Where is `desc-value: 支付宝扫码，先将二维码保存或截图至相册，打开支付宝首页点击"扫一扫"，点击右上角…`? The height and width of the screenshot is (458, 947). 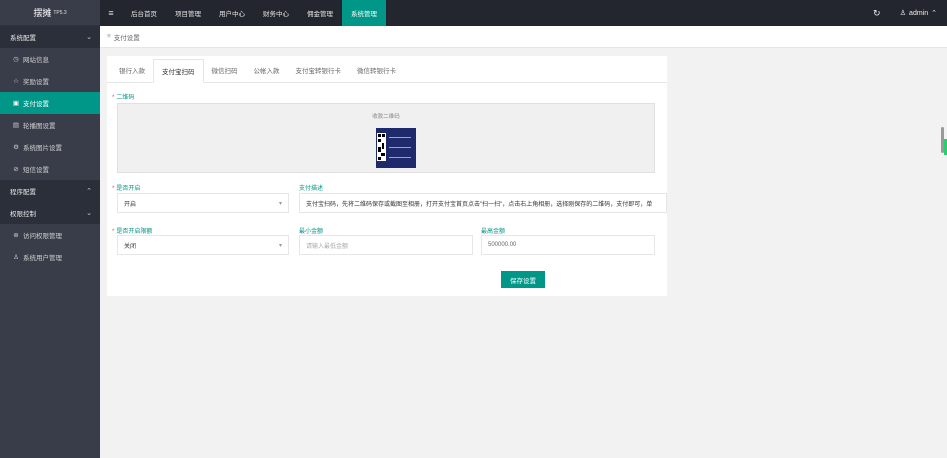
desc-value: 支付宝扫码，先将二维码保存或截图至相册，打开支付宝首页点击"扫一扫"，点击右上角… is located at coordinates (479, 204).